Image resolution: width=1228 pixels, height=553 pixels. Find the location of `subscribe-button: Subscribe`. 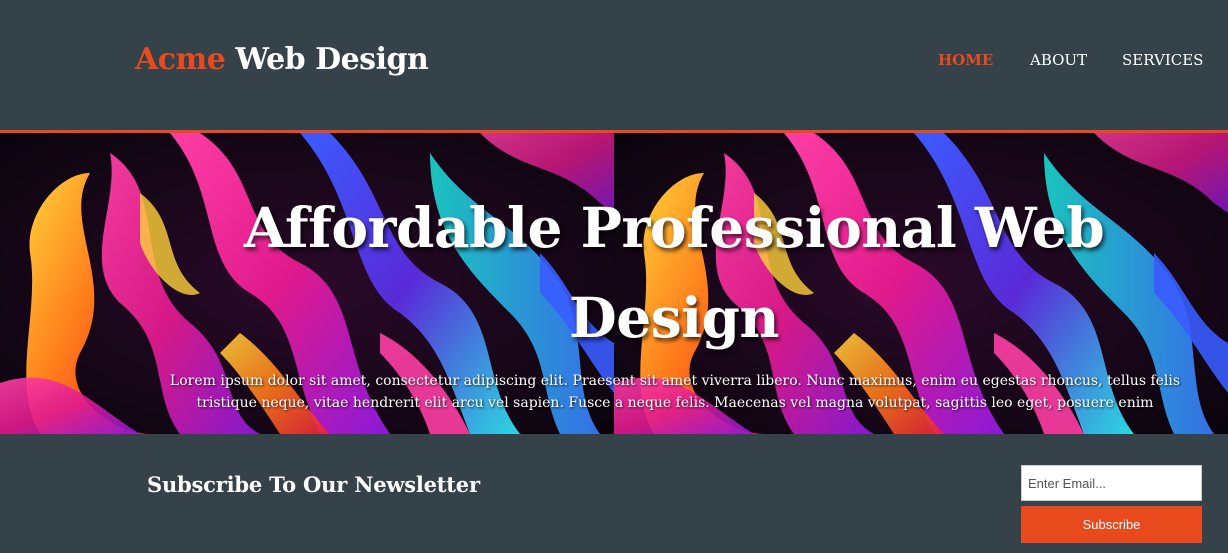

subscribe-button: Subscribe is located at coordinates (1111, 524).